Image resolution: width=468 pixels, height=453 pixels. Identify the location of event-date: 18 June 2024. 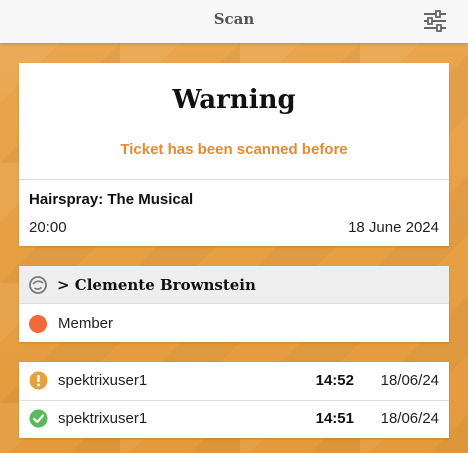
(393, 227).